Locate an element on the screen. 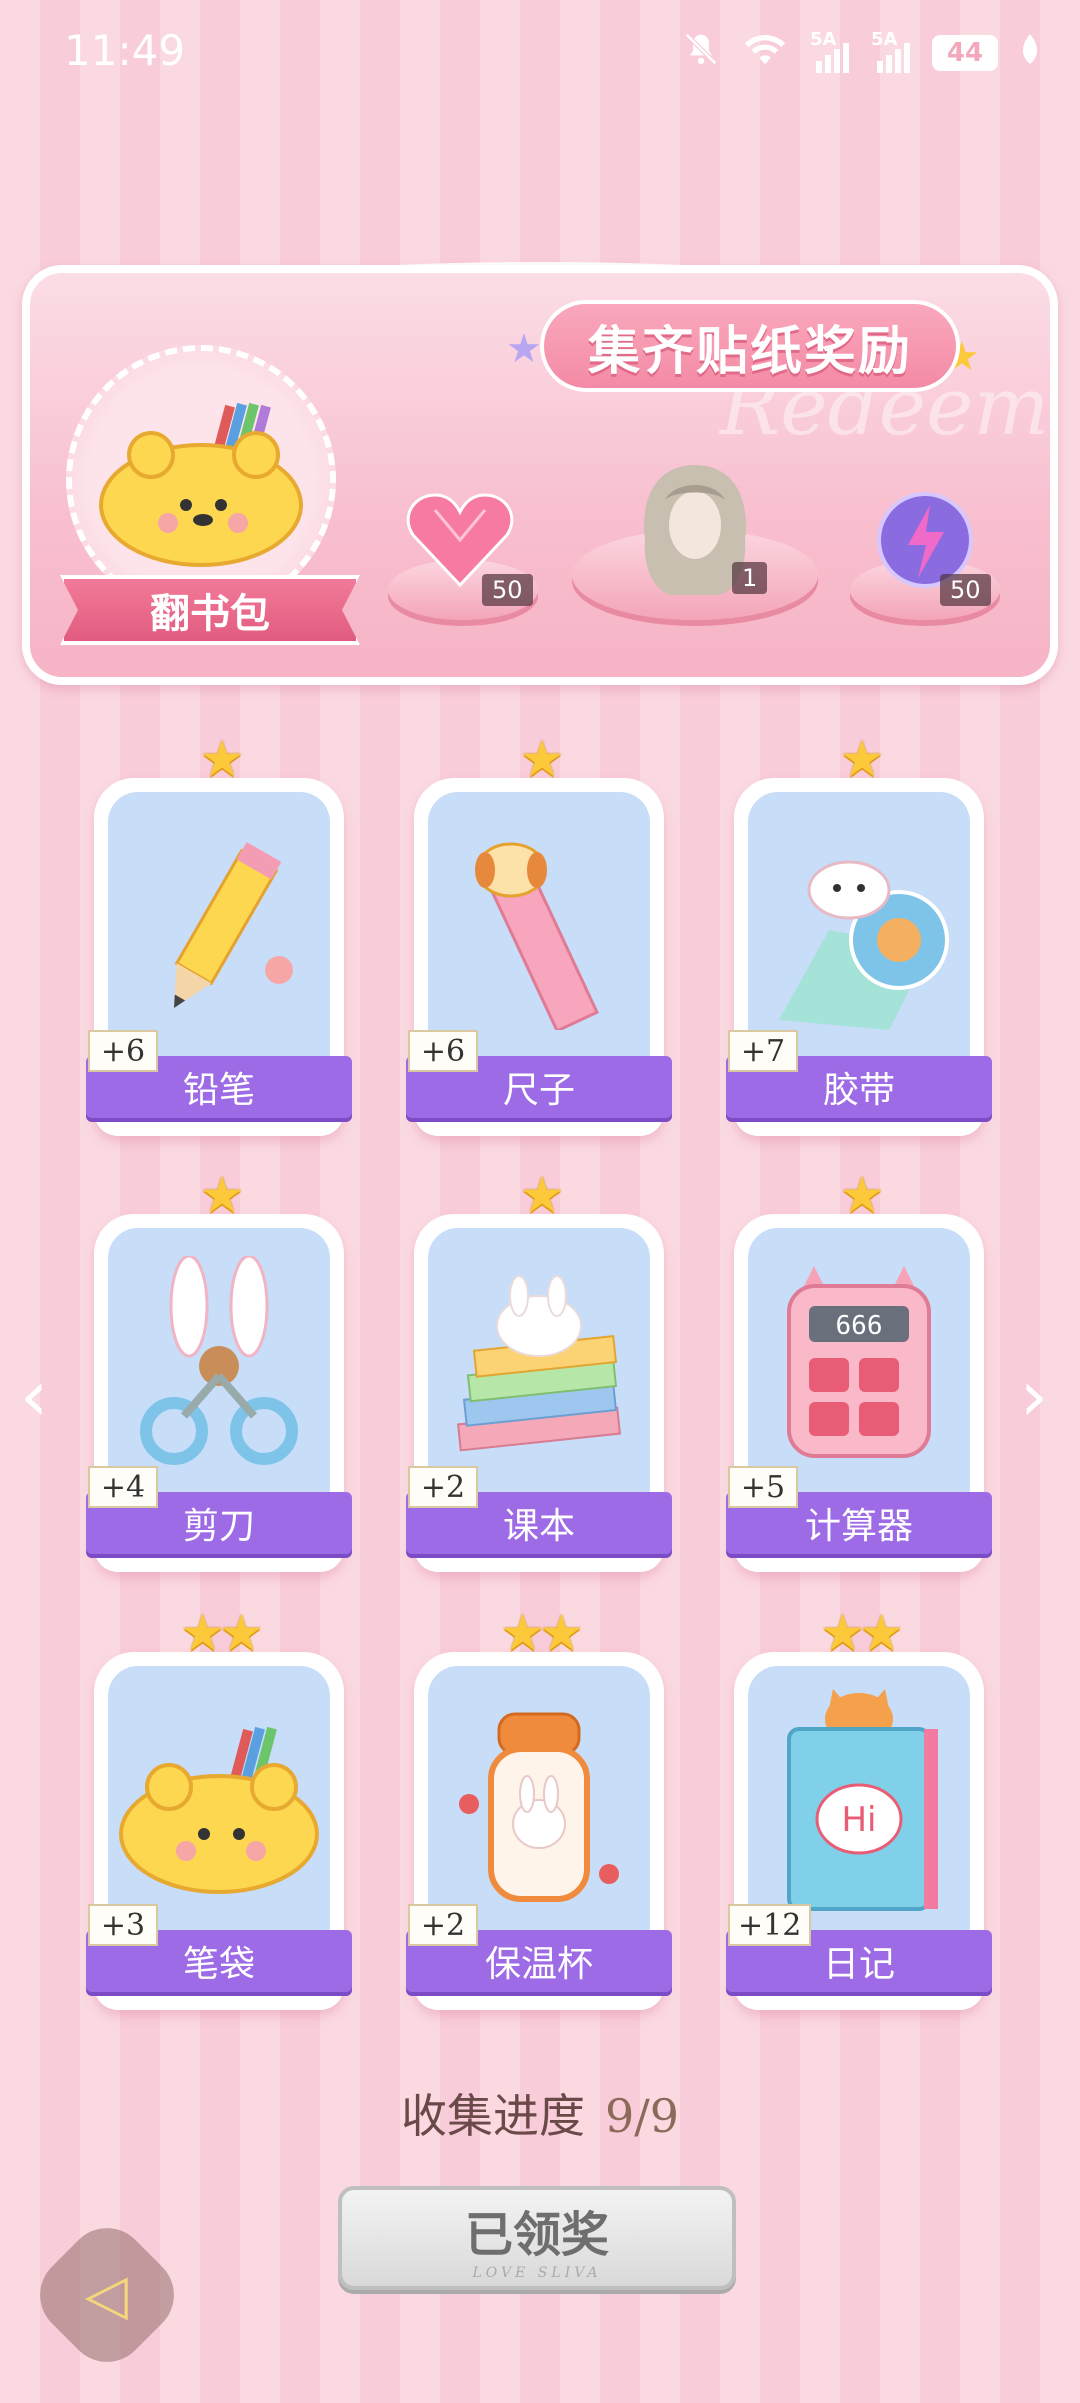  claimed-button: 已领奖 LOVE SLIVA is located at coordinates (537, 2238).